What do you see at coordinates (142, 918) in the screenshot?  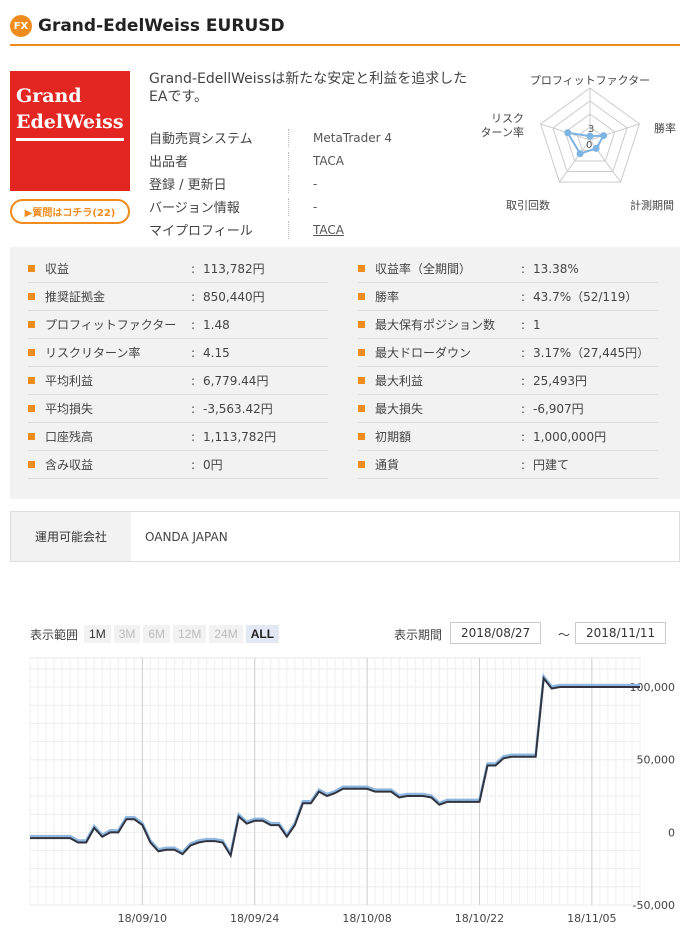 I see `chart-x-tick-label: 18/09/10` at bounding box center [142, 918].